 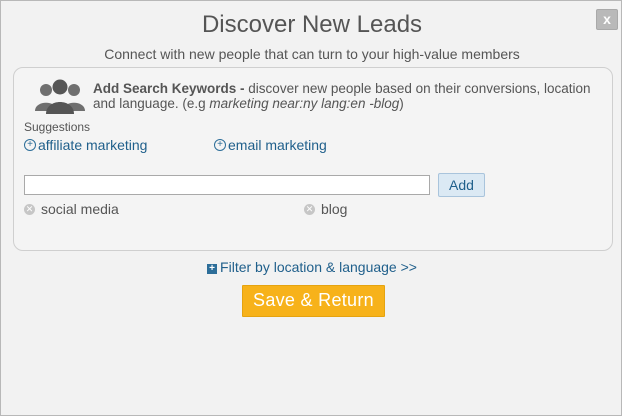 I want to click on suggestion-email-marketing: + email marketing, so click(x=270, y=145).